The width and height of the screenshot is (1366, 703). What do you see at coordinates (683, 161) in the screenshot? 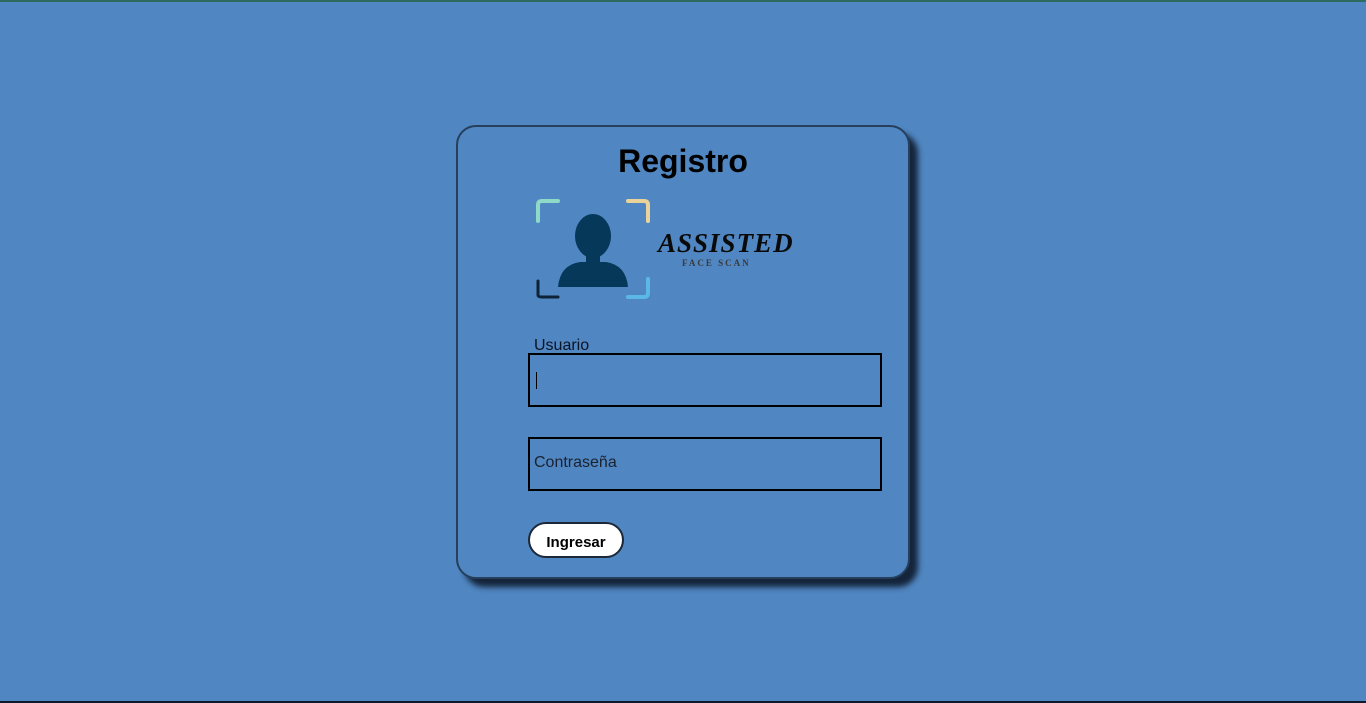
I see `page-title: Registro` at bounding box center [683, 161].